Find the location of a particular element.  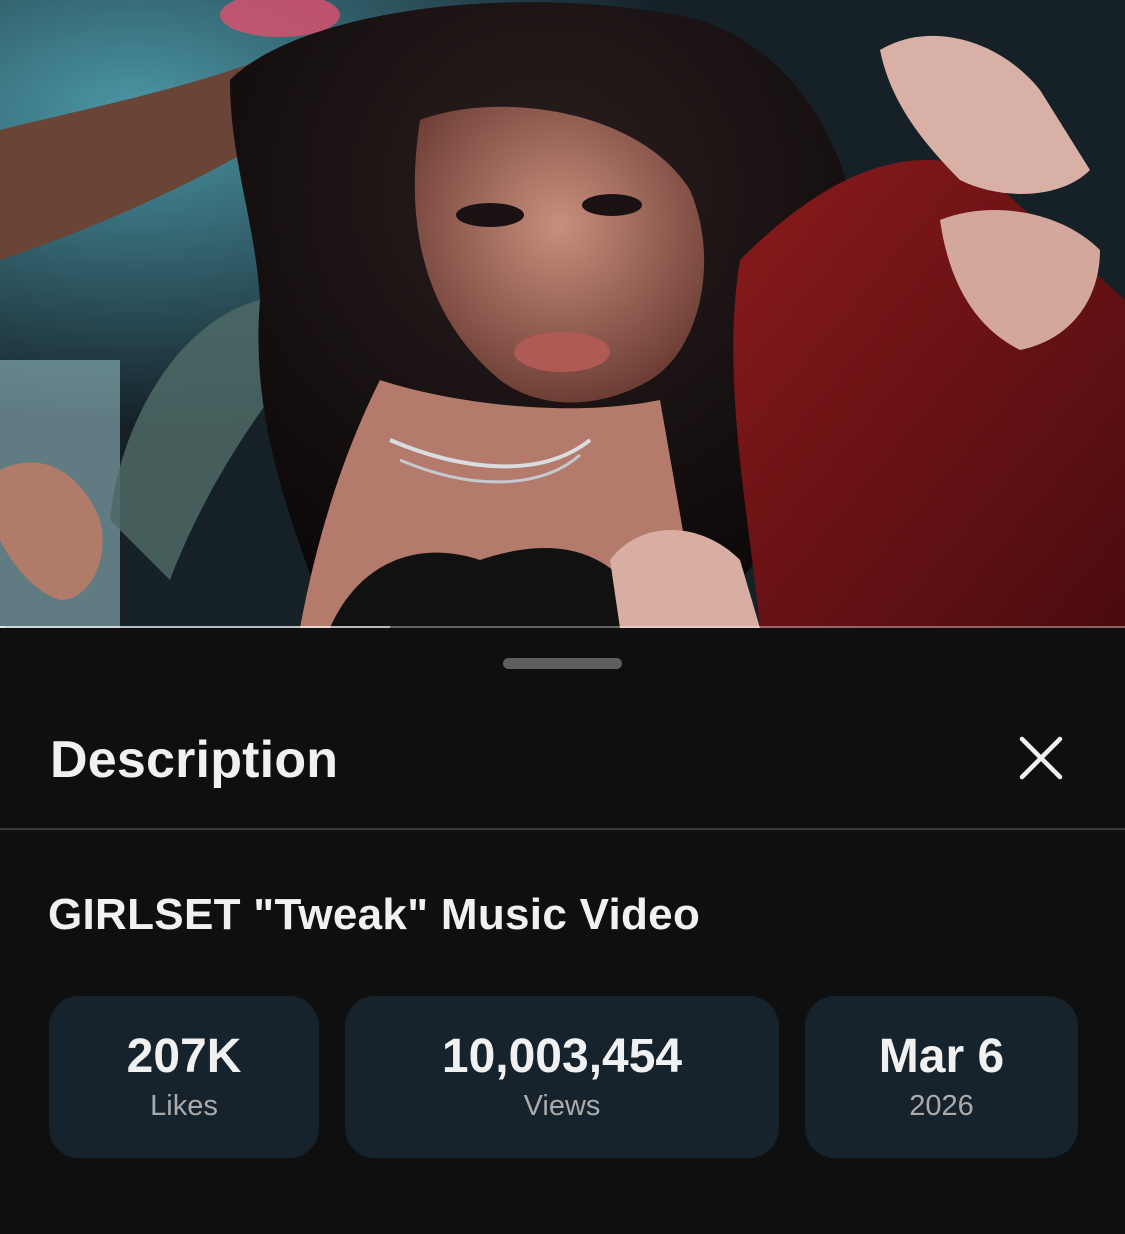

stat-date: Mar 6 2026 is located at coordinates (941, 1077).